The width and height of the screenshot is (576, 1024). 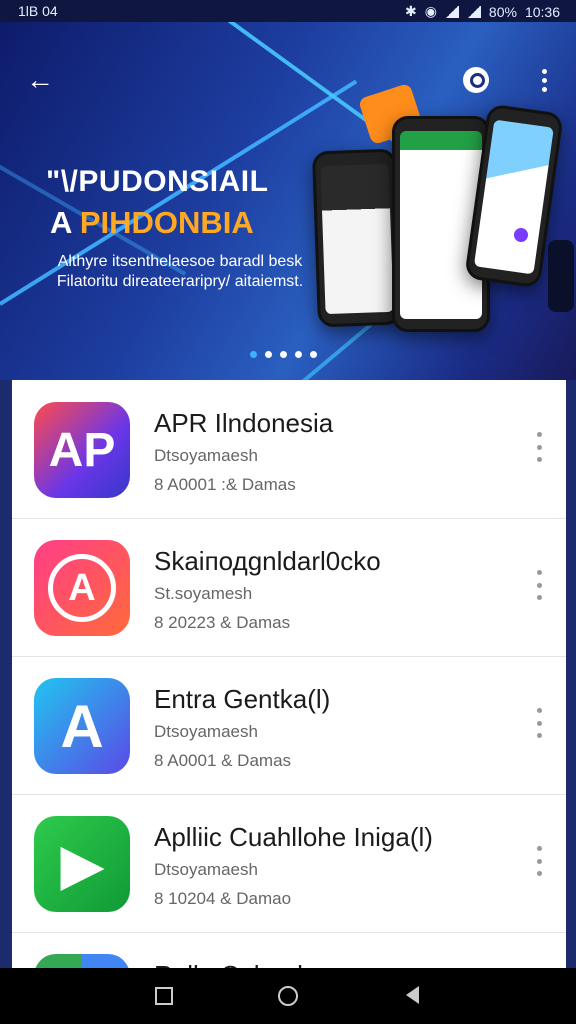 I want to click on circle-a-app-icon: A, so click(x=82, y=588).